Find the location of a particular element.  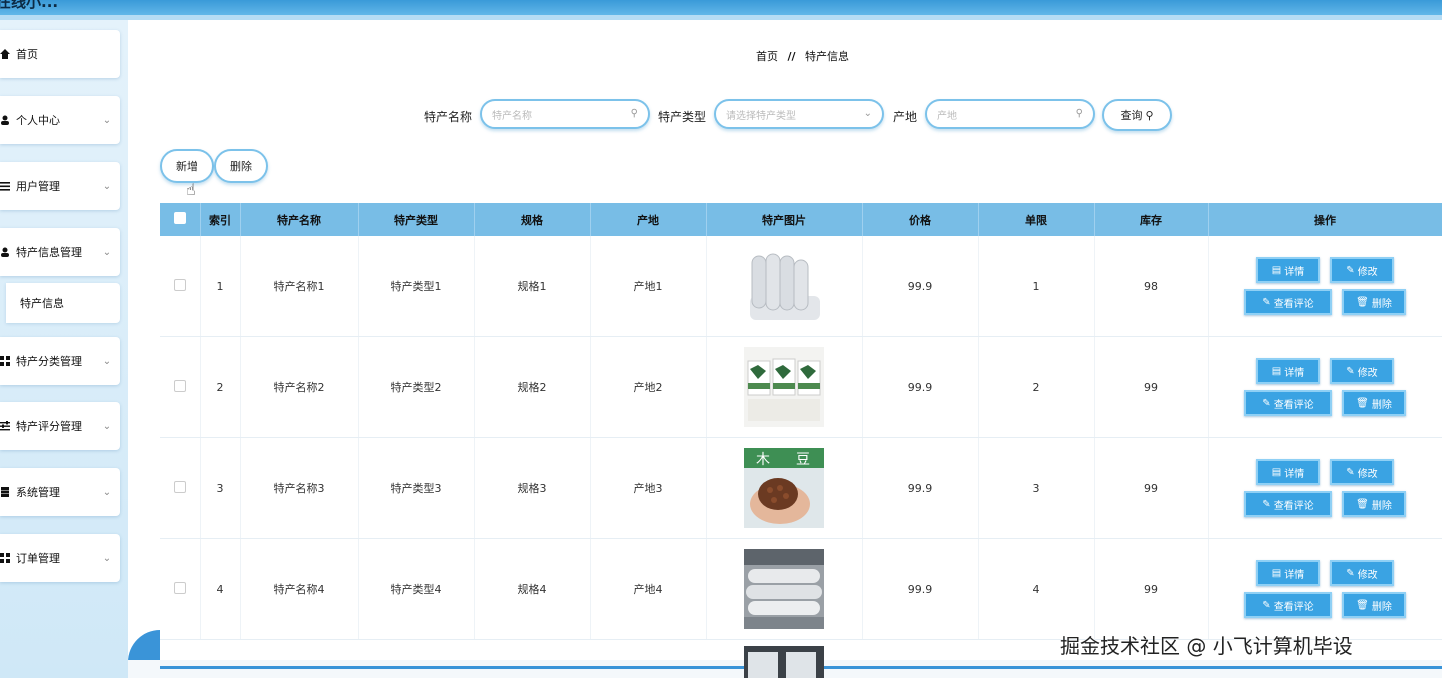

search-icon: ⚲ is located at coordinates (634, 113).